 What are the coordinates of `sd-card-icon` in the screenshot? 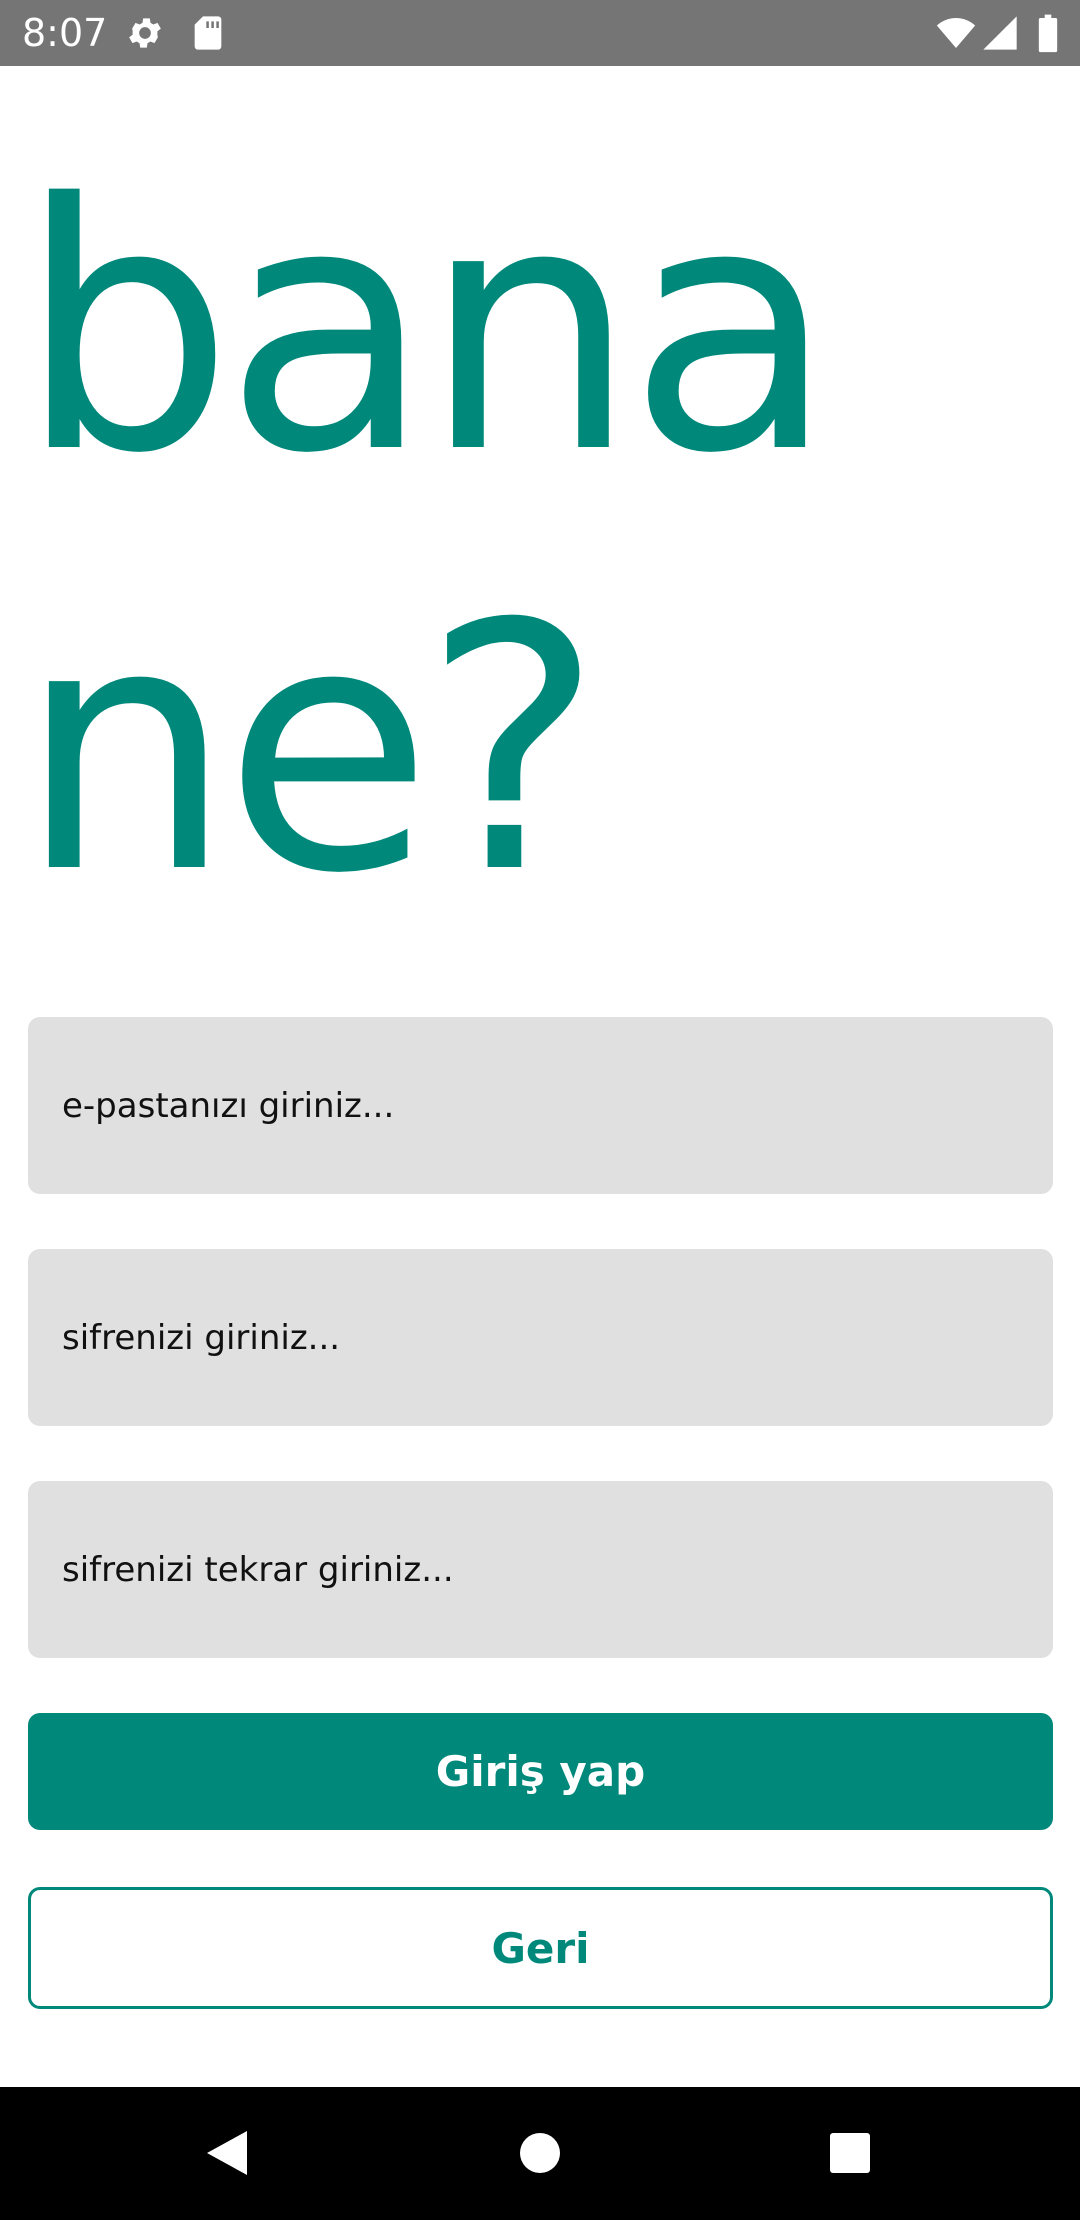 It's located at (208, 33).